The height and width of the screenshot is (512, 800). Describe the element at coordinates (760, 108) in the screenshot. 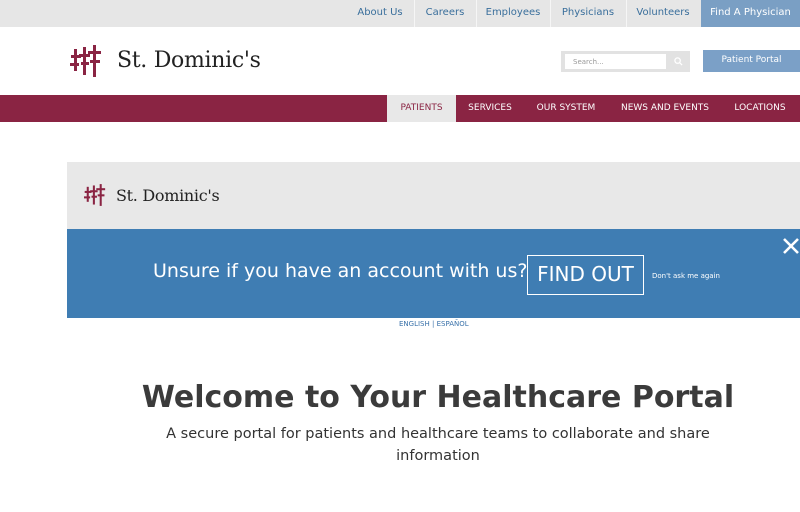

I see `nav-item-locations: LOCATIONS` at that location.